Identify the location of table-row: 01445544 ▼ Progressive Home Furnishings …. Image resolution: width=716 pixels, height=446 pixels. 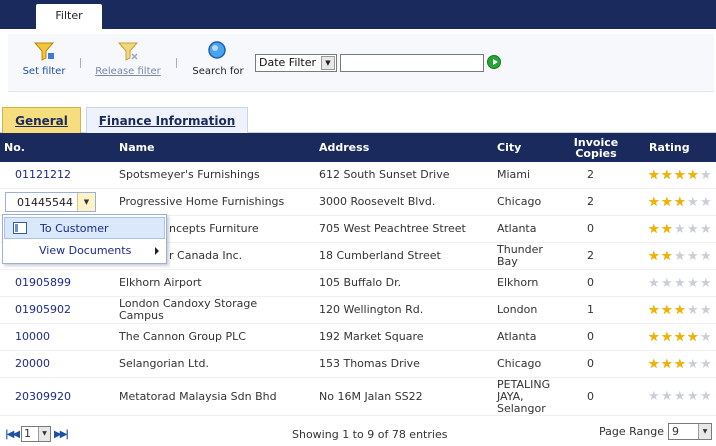
(358, 202).